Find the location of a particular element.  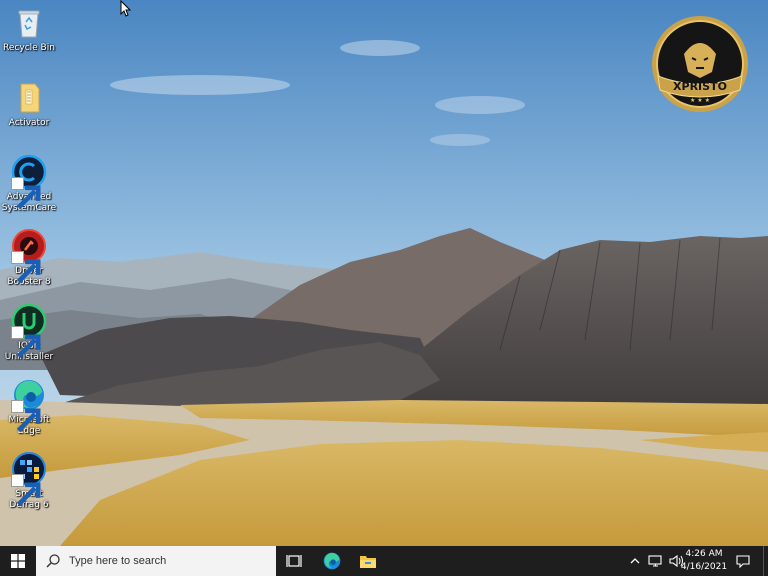

system-tray is located at coordinates (656, 561).